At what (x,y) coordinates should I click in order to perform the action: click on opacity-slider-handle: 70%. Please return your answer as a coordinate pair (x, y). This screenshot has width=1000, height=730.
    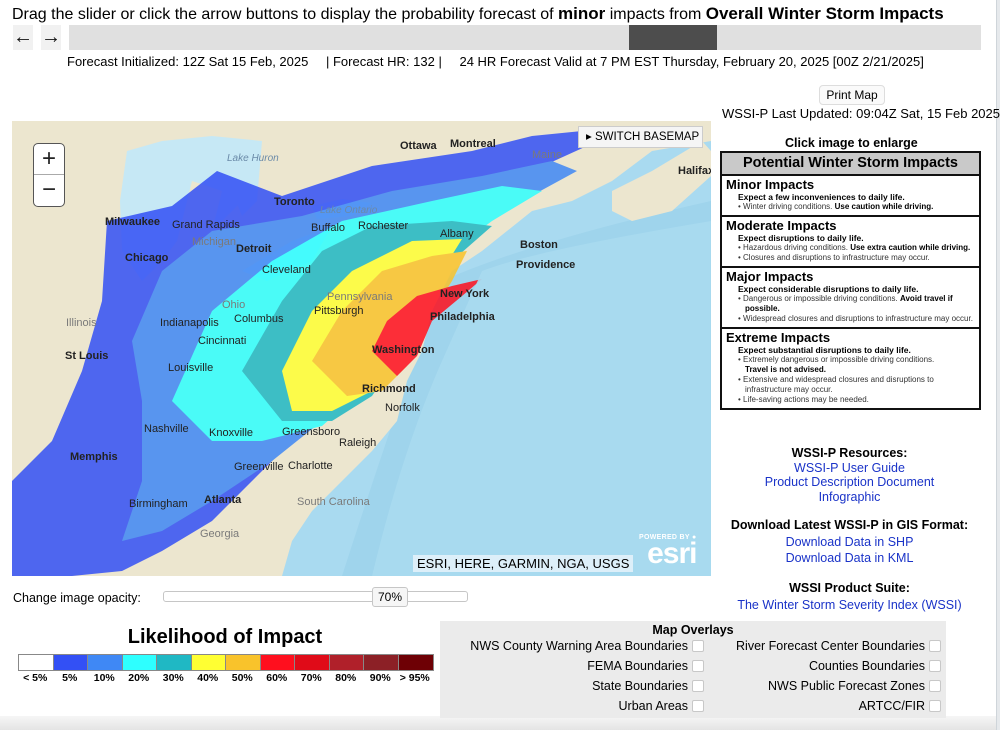
    Looking at the image, I should click on (390, 597).